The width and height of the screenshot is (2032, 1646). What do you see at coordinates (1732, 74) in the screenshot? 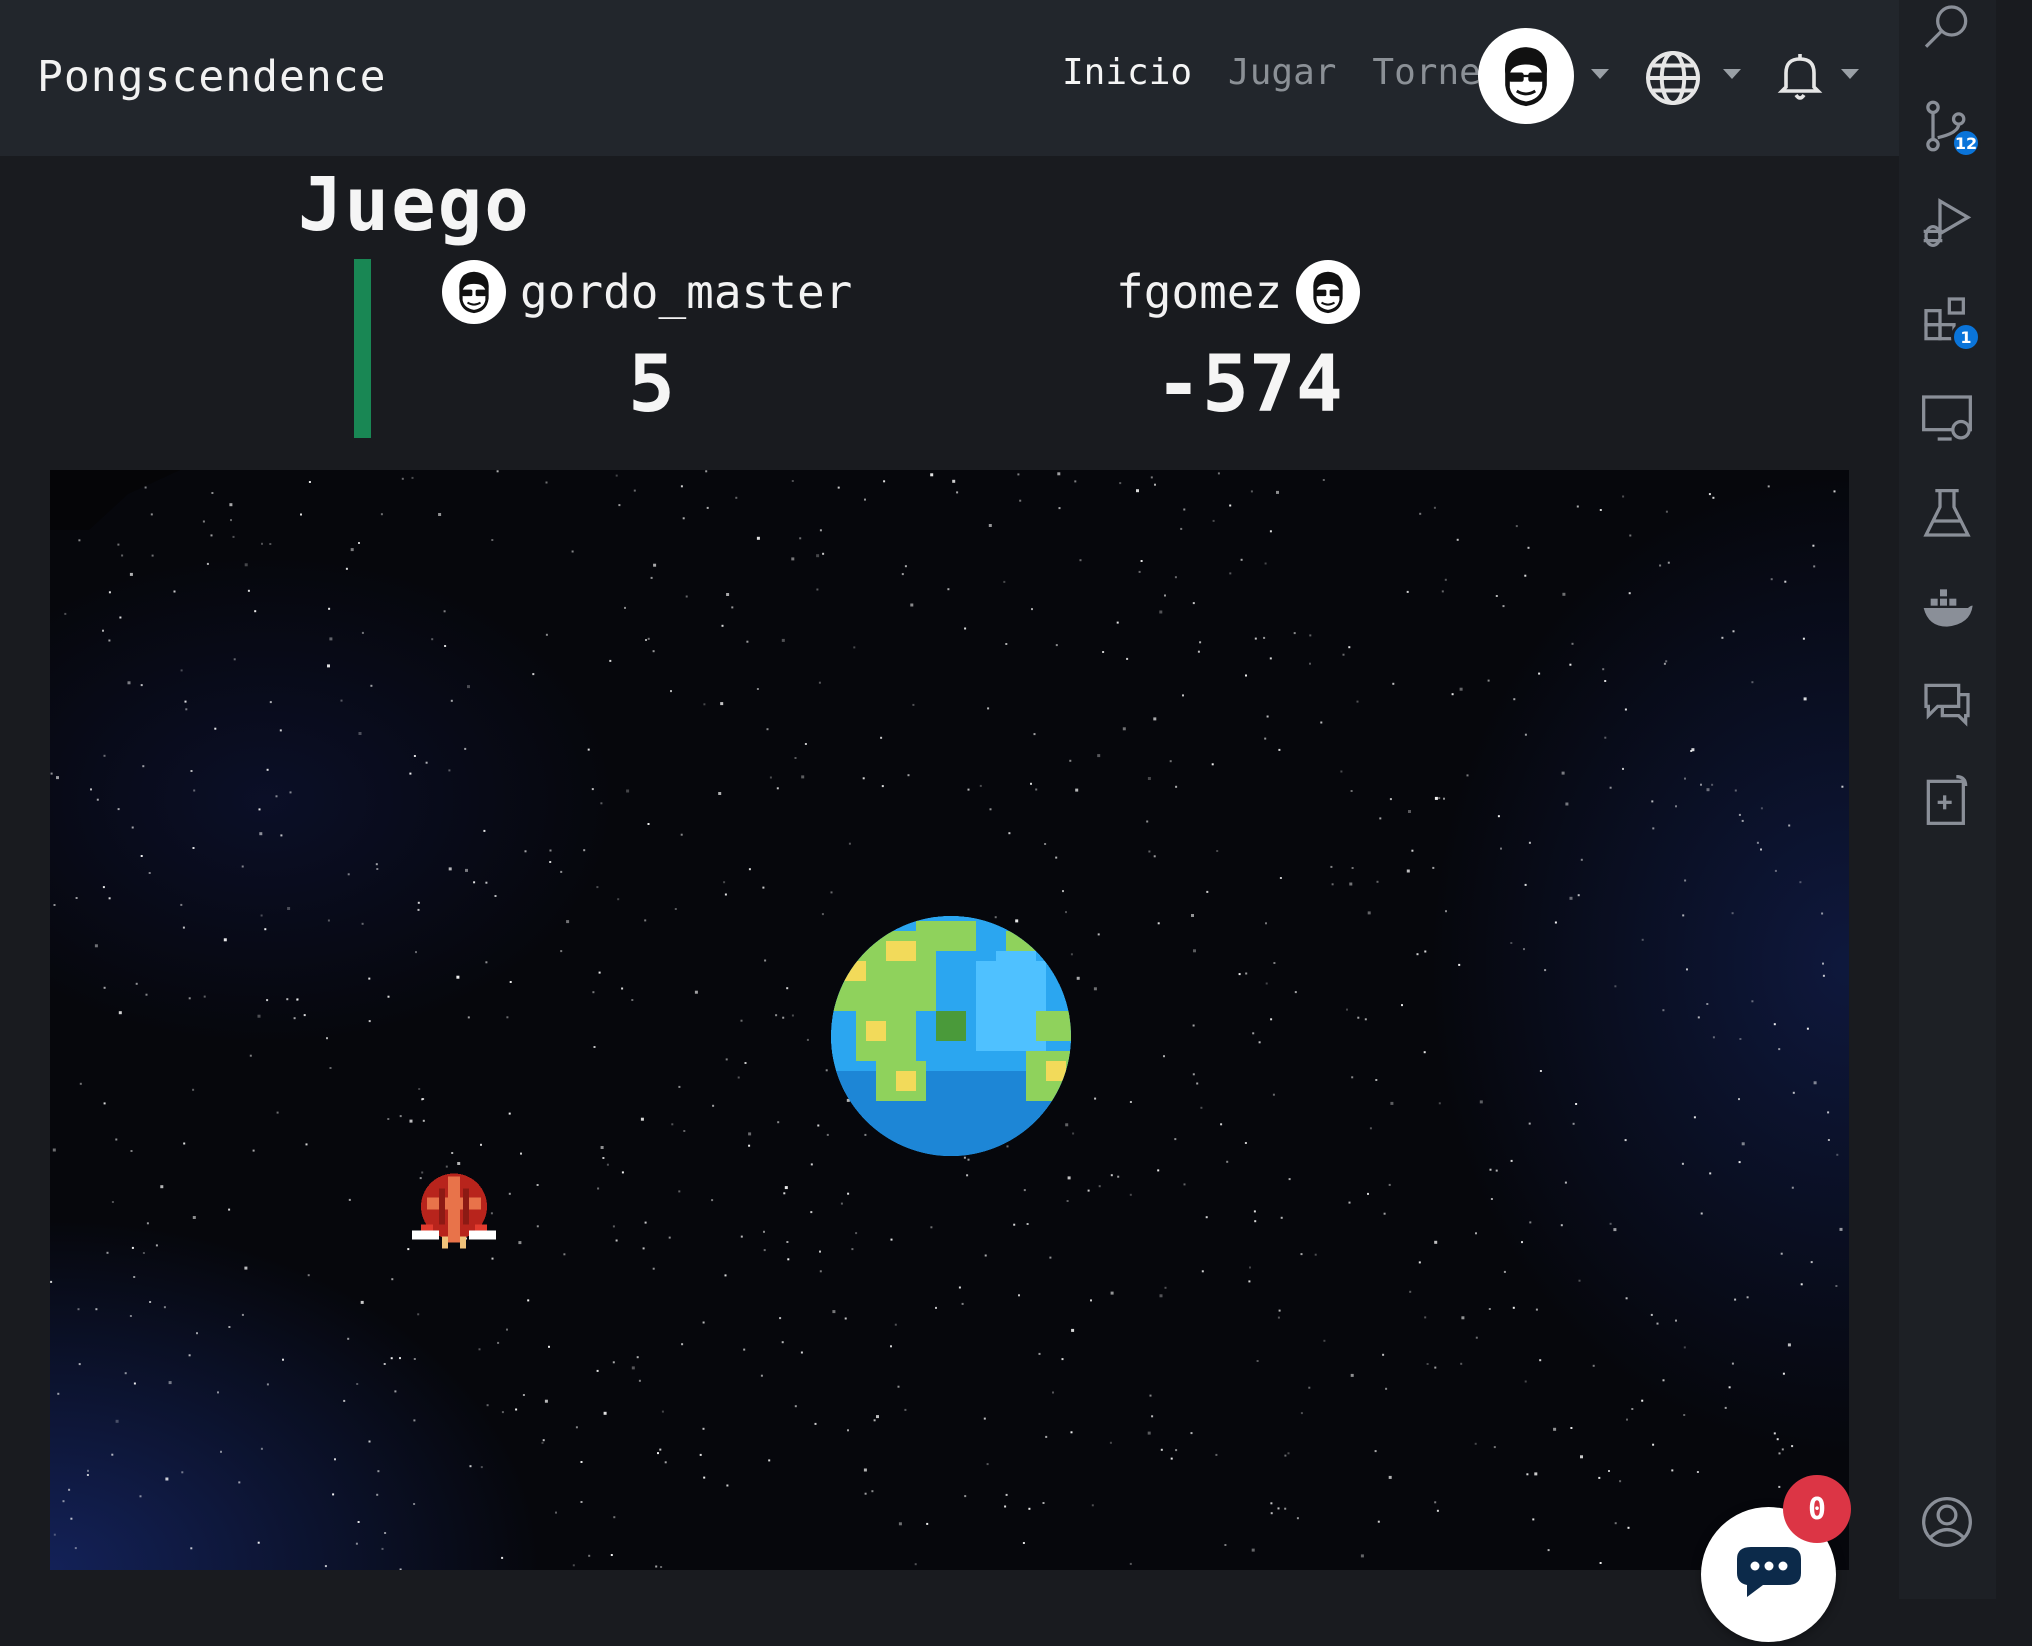
I see `language-menu-caret-icon` at bounding box center [1732, 74].